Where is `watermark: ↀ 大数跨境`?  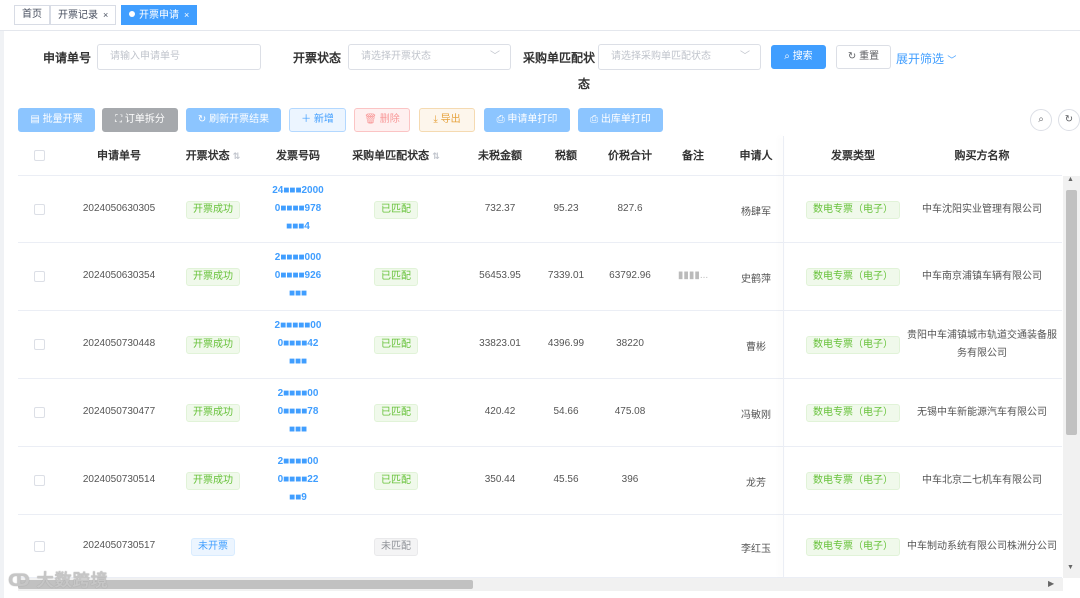
watermark: ↀ 大数跨境 is located at coordinates (58, 578).